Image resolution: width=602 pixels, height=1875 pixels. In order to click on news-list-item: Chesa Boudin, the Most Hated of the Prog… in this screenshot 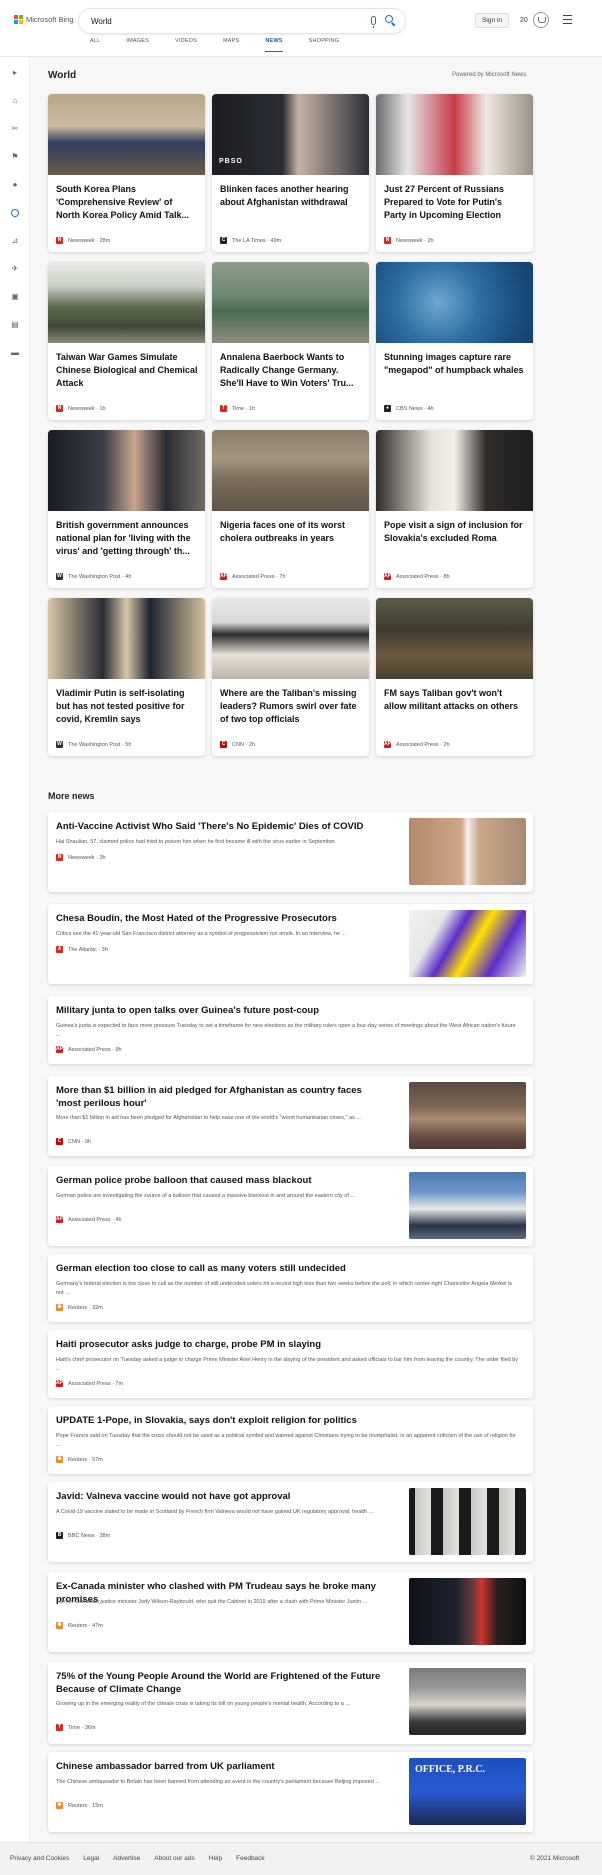, I will do `click(290, 944)`.